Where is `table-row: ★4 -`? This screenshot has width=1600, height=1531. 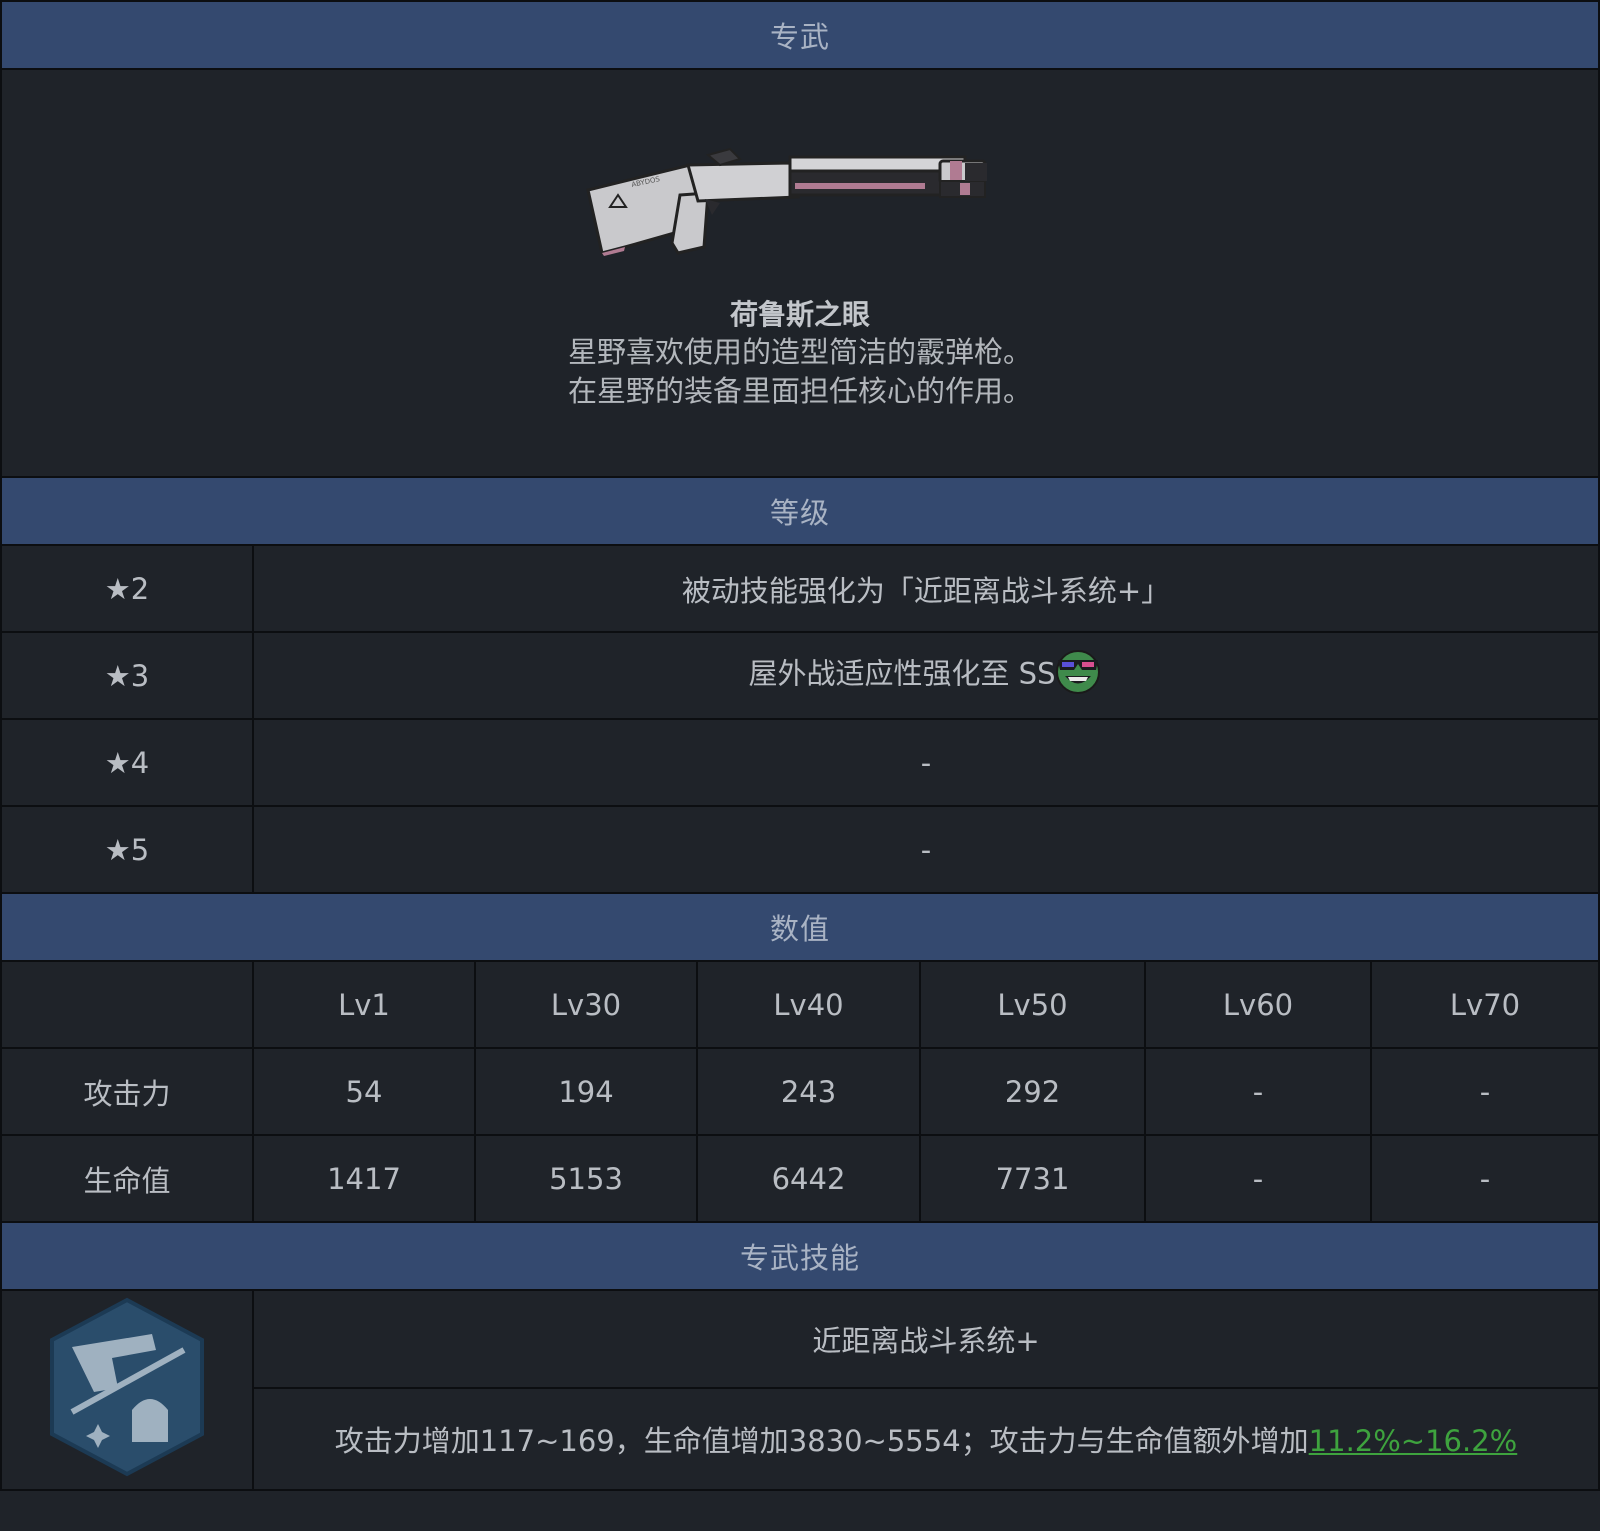
table-row: ★4 - is located at coordinates (800, 762).